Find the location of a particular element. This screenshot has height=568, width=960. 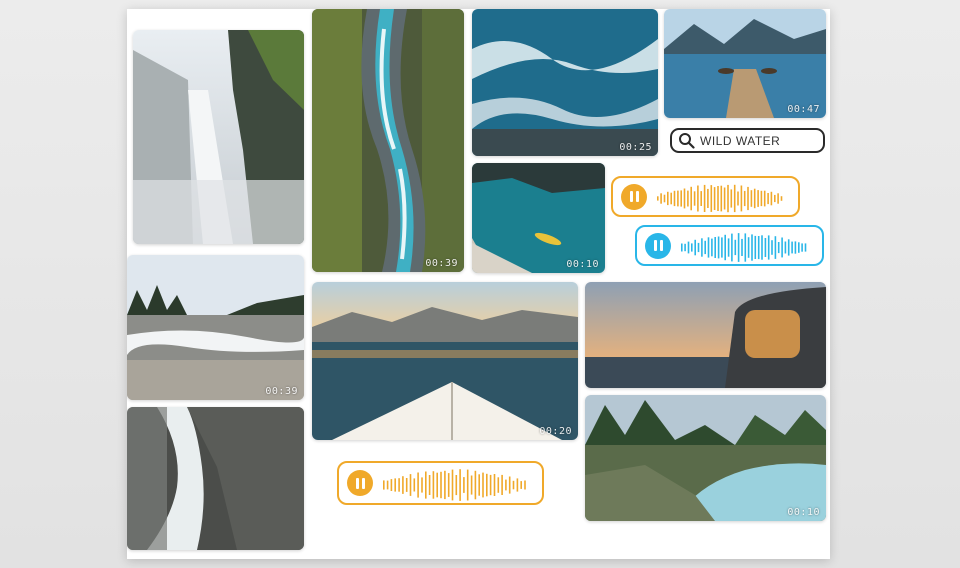

search-query: WILD WATER is located at coordinates (740, 141).